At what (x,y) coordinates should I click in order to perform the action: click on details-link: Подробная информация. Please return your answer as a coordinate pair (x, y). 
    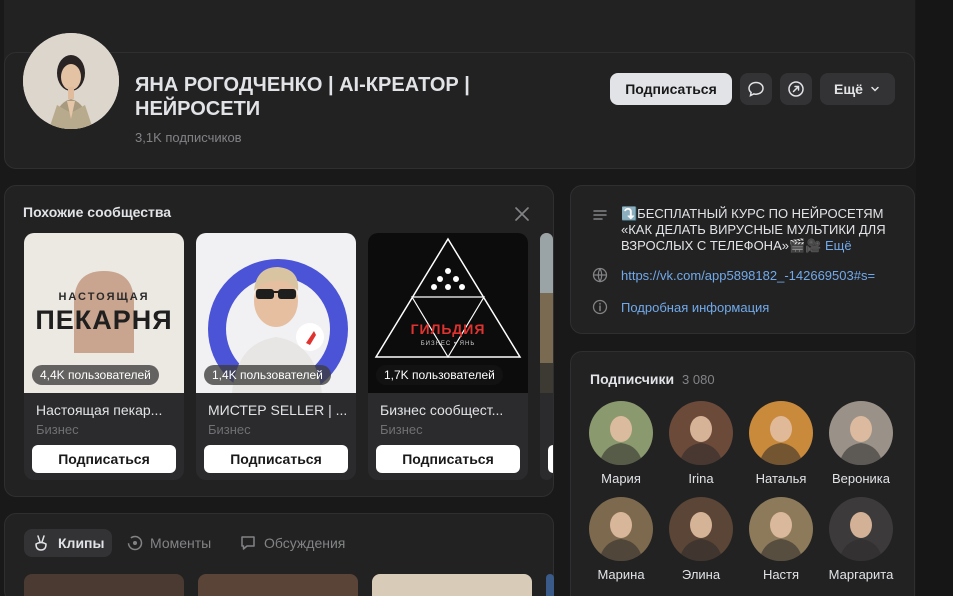
    Looking at the image, I should click on (695, 308).